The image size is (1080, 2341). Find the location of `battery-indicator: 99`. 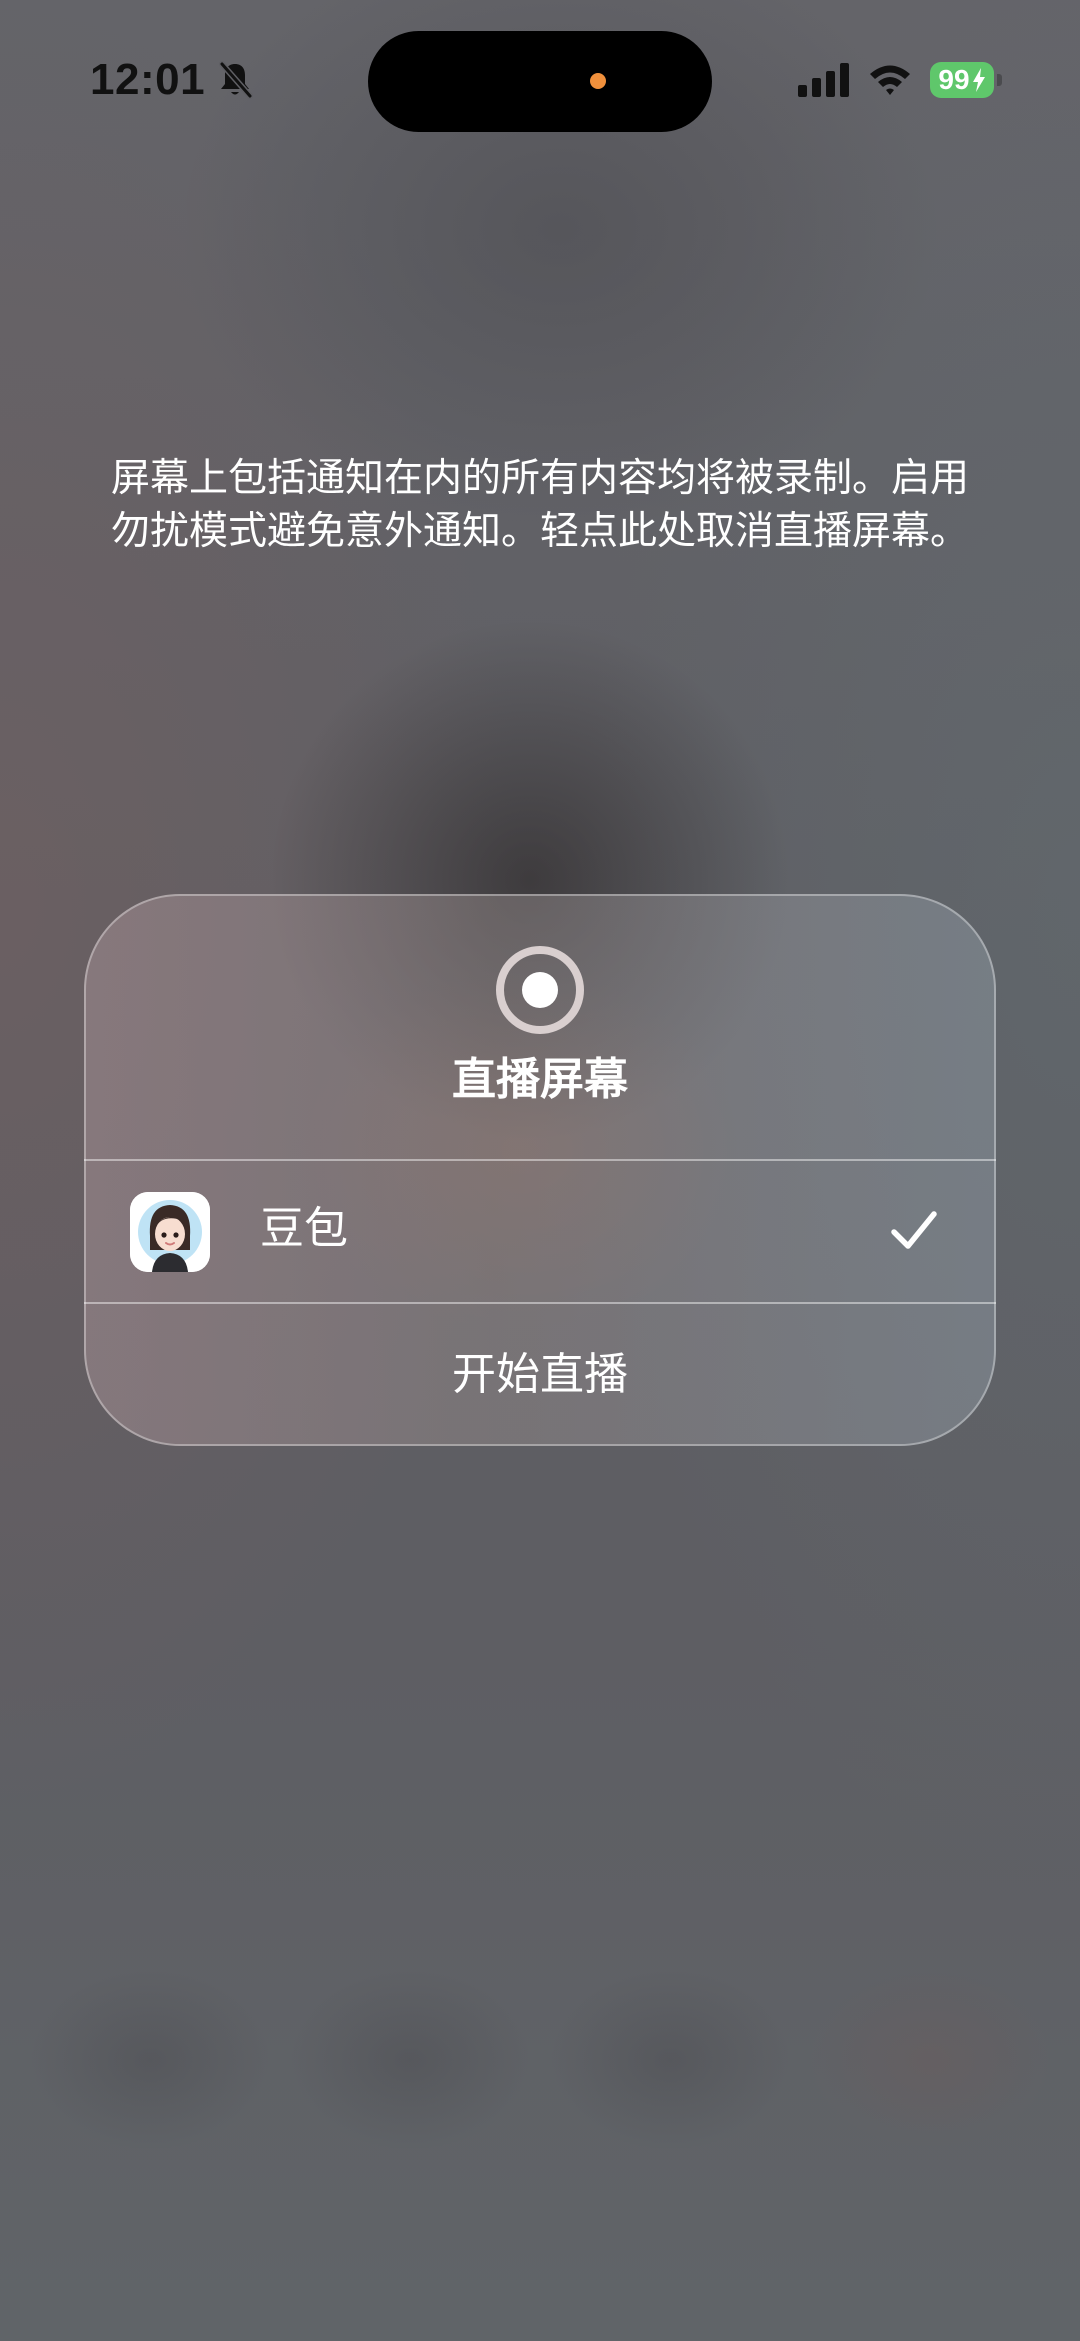

battery-indicator: 99 is located at coordinates (966, 80).